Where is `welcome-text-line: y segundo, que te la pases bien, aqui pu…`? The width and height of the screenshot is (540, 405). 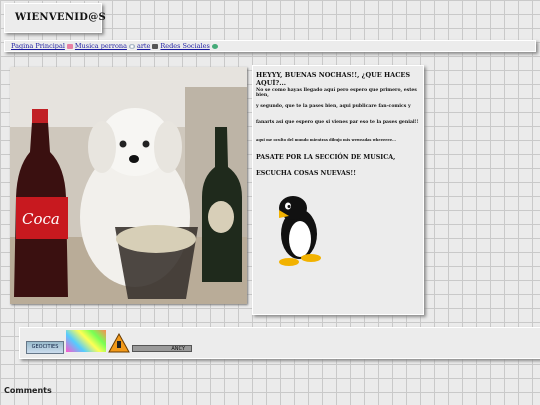 welcome-text-line: y segundo, que te la pases bien, aqui pu… is located at coordinates (333, 106).